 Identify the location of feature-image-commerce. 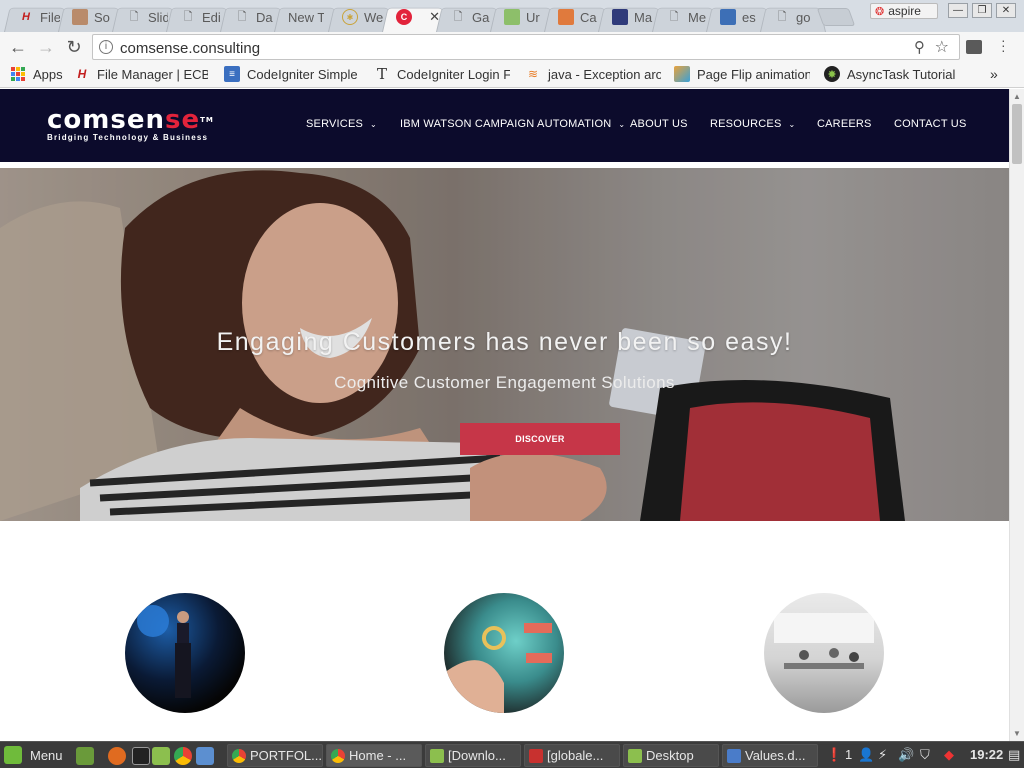
(185, 653).